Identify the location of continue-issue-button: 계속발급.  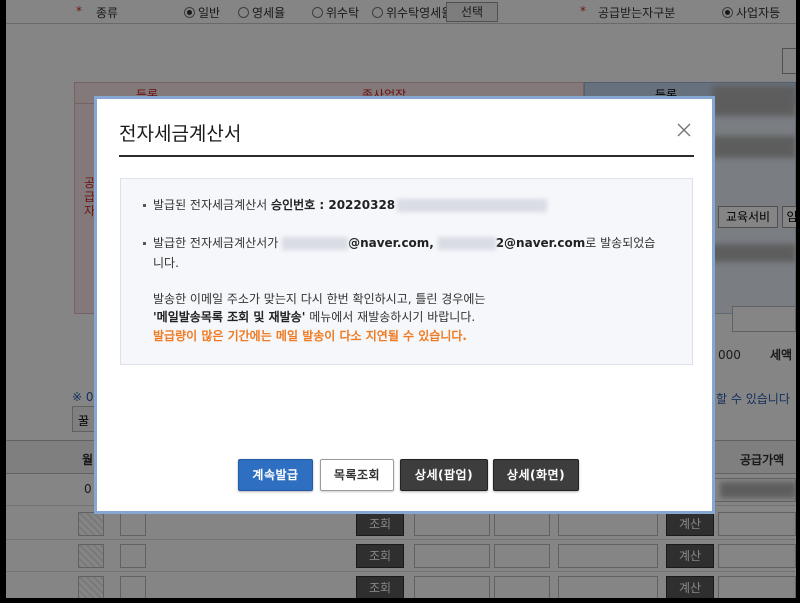
(275, 475).